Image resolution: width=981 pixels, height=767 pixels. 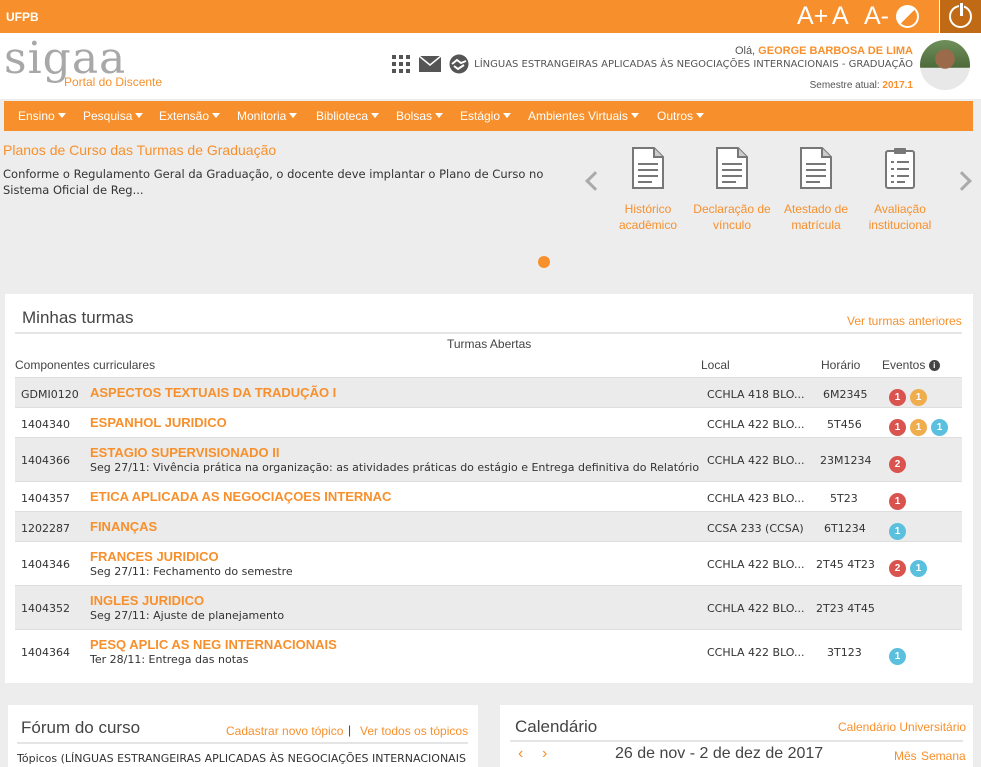 I want to click on top-bar: UFPB A+ A A-, so click(x=490, y=16).